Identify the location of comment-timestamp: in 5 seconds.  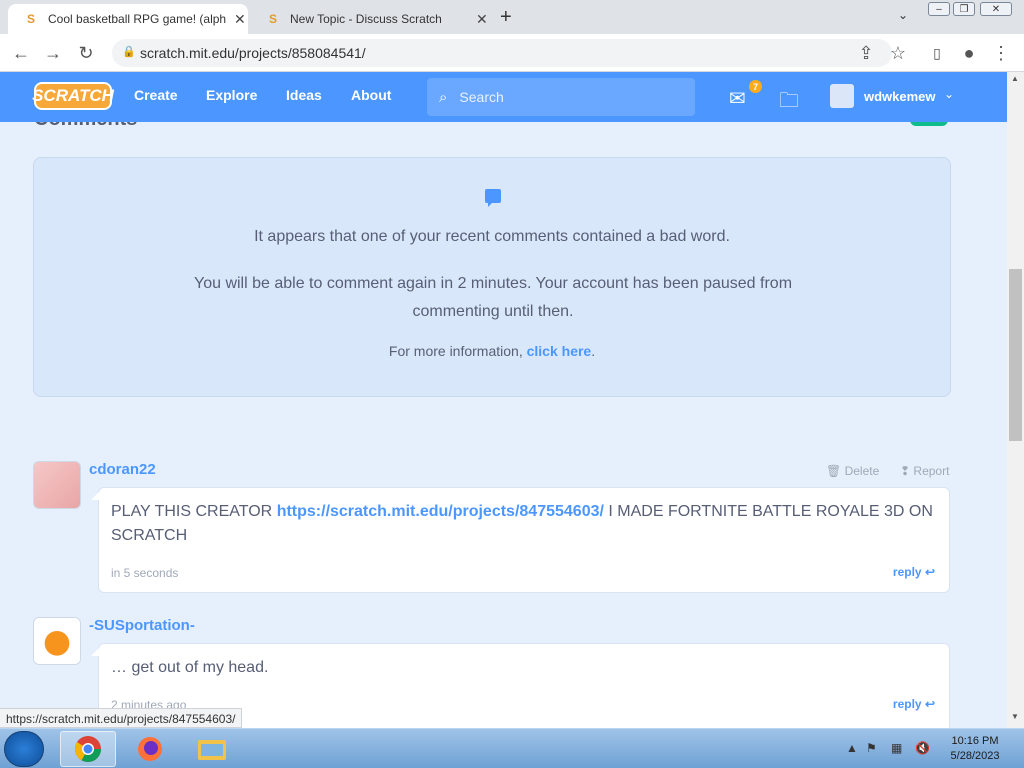
(145, 573).